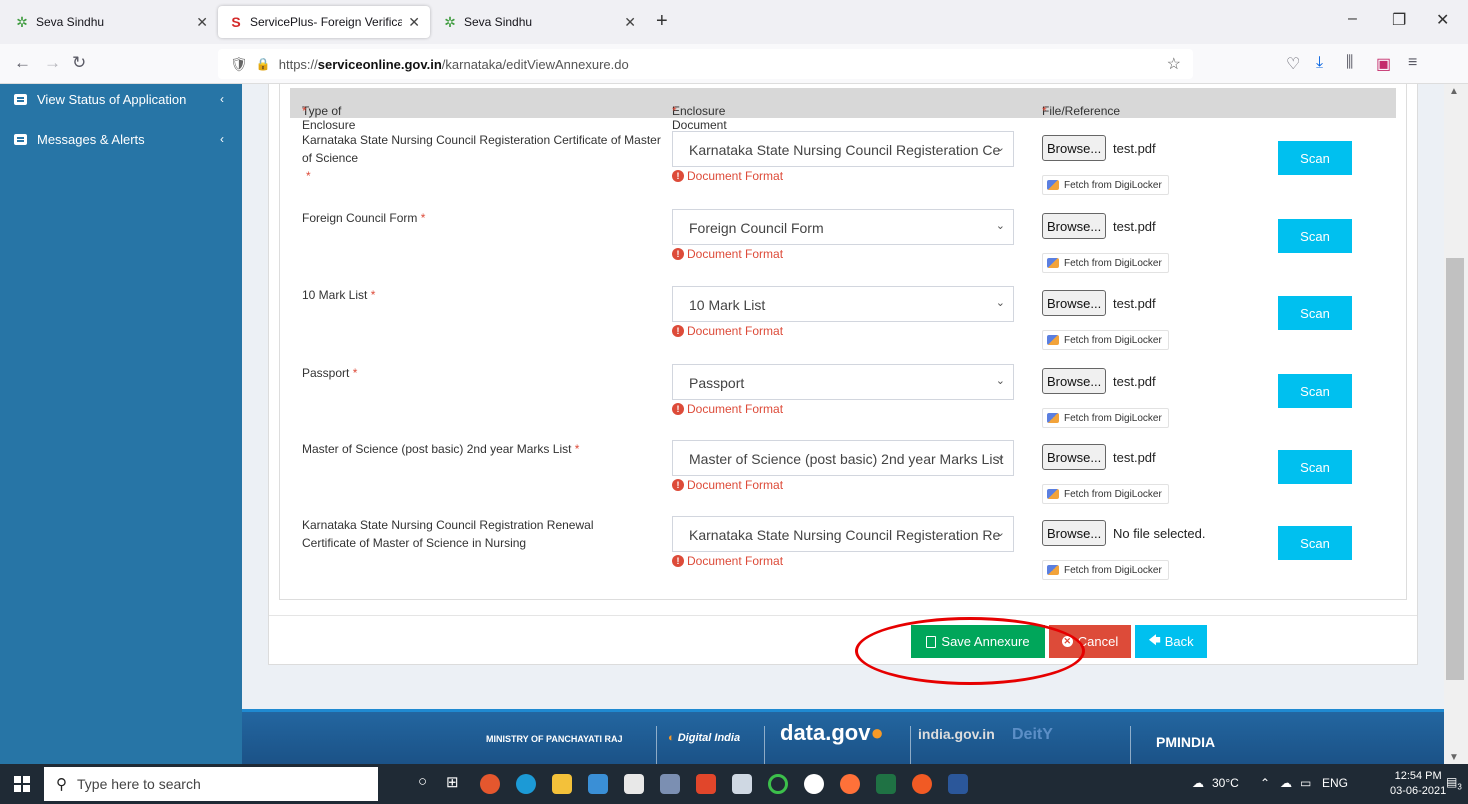 The width and height of the screenshot is (1468, 804). I want to click on taskbar-clock: 12:54 PM 03-06-2021, so click(1418, 784).